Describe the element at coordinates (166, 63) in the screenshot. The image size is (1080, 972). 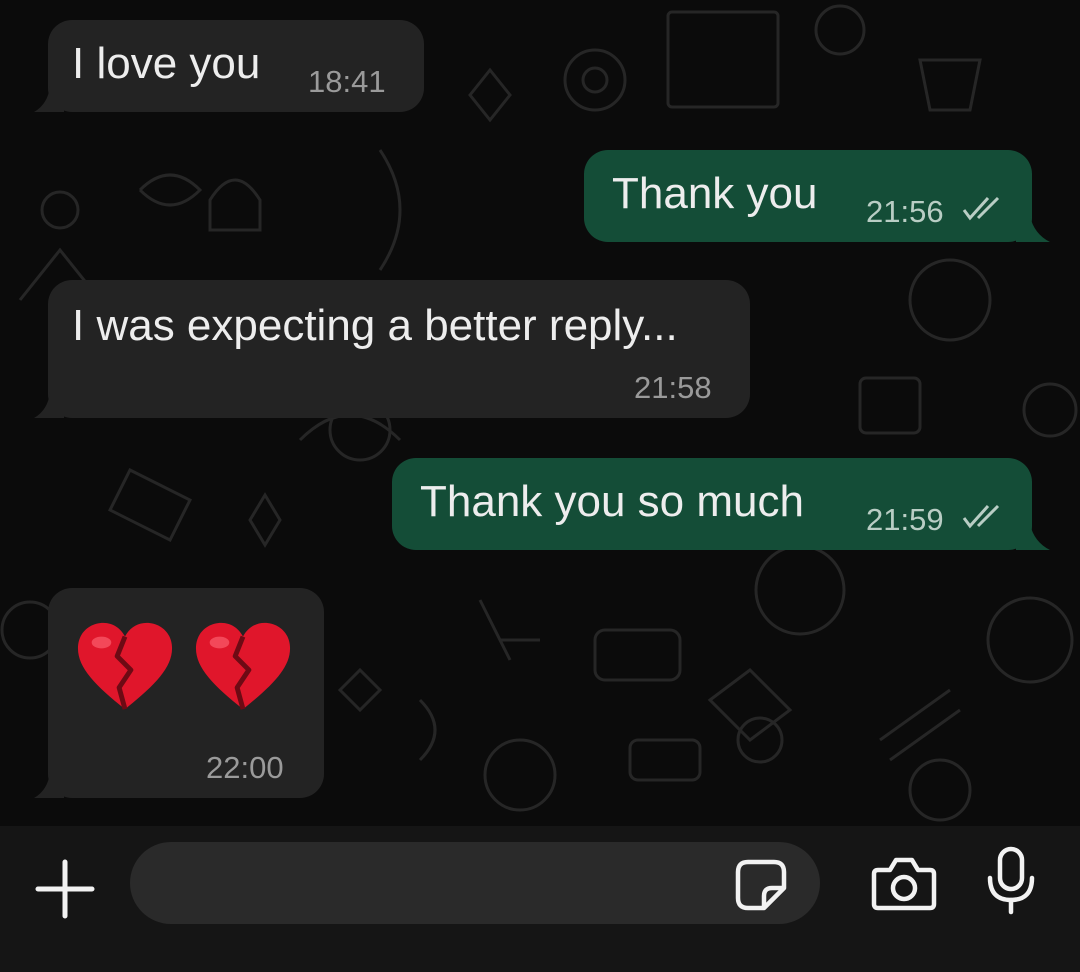
I see `message-text: I love you` at that location.